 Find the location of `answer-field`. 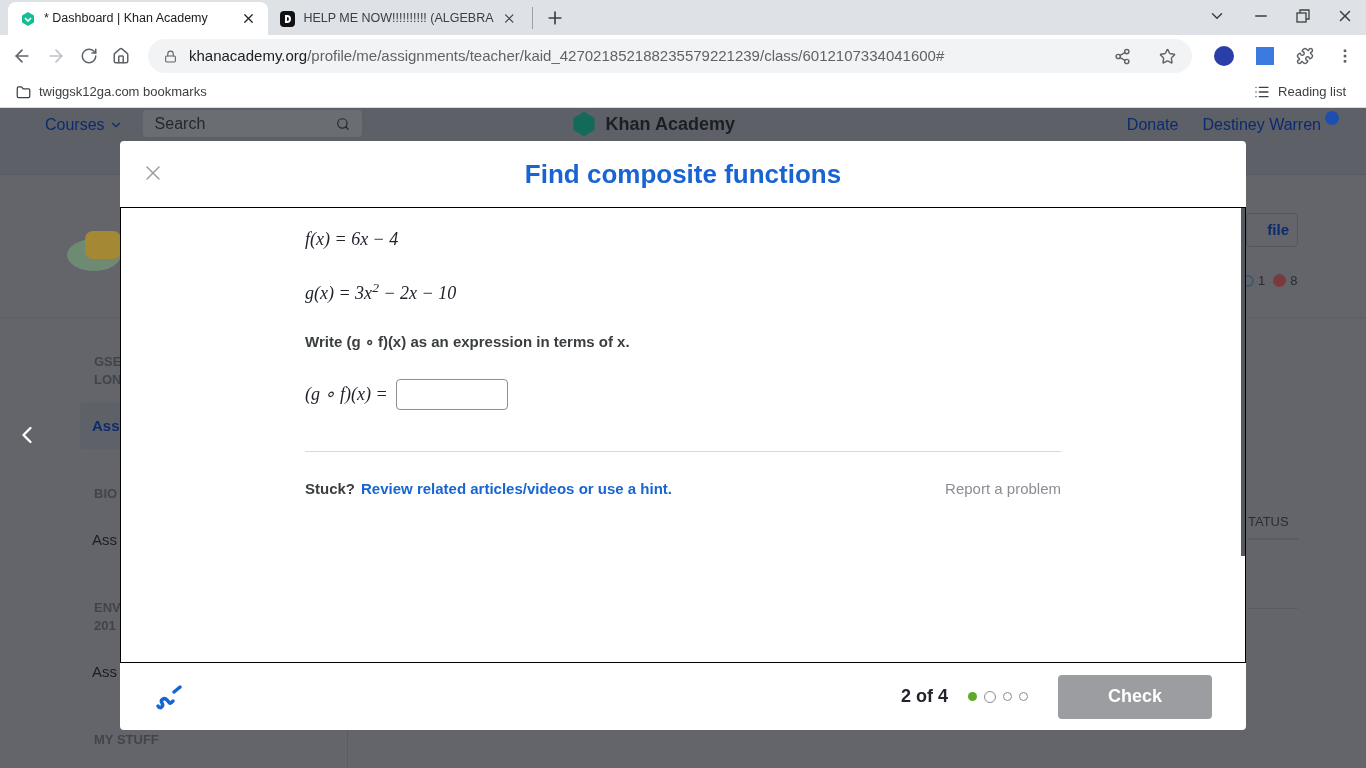

answer-field is located at coordinates (451, 394).